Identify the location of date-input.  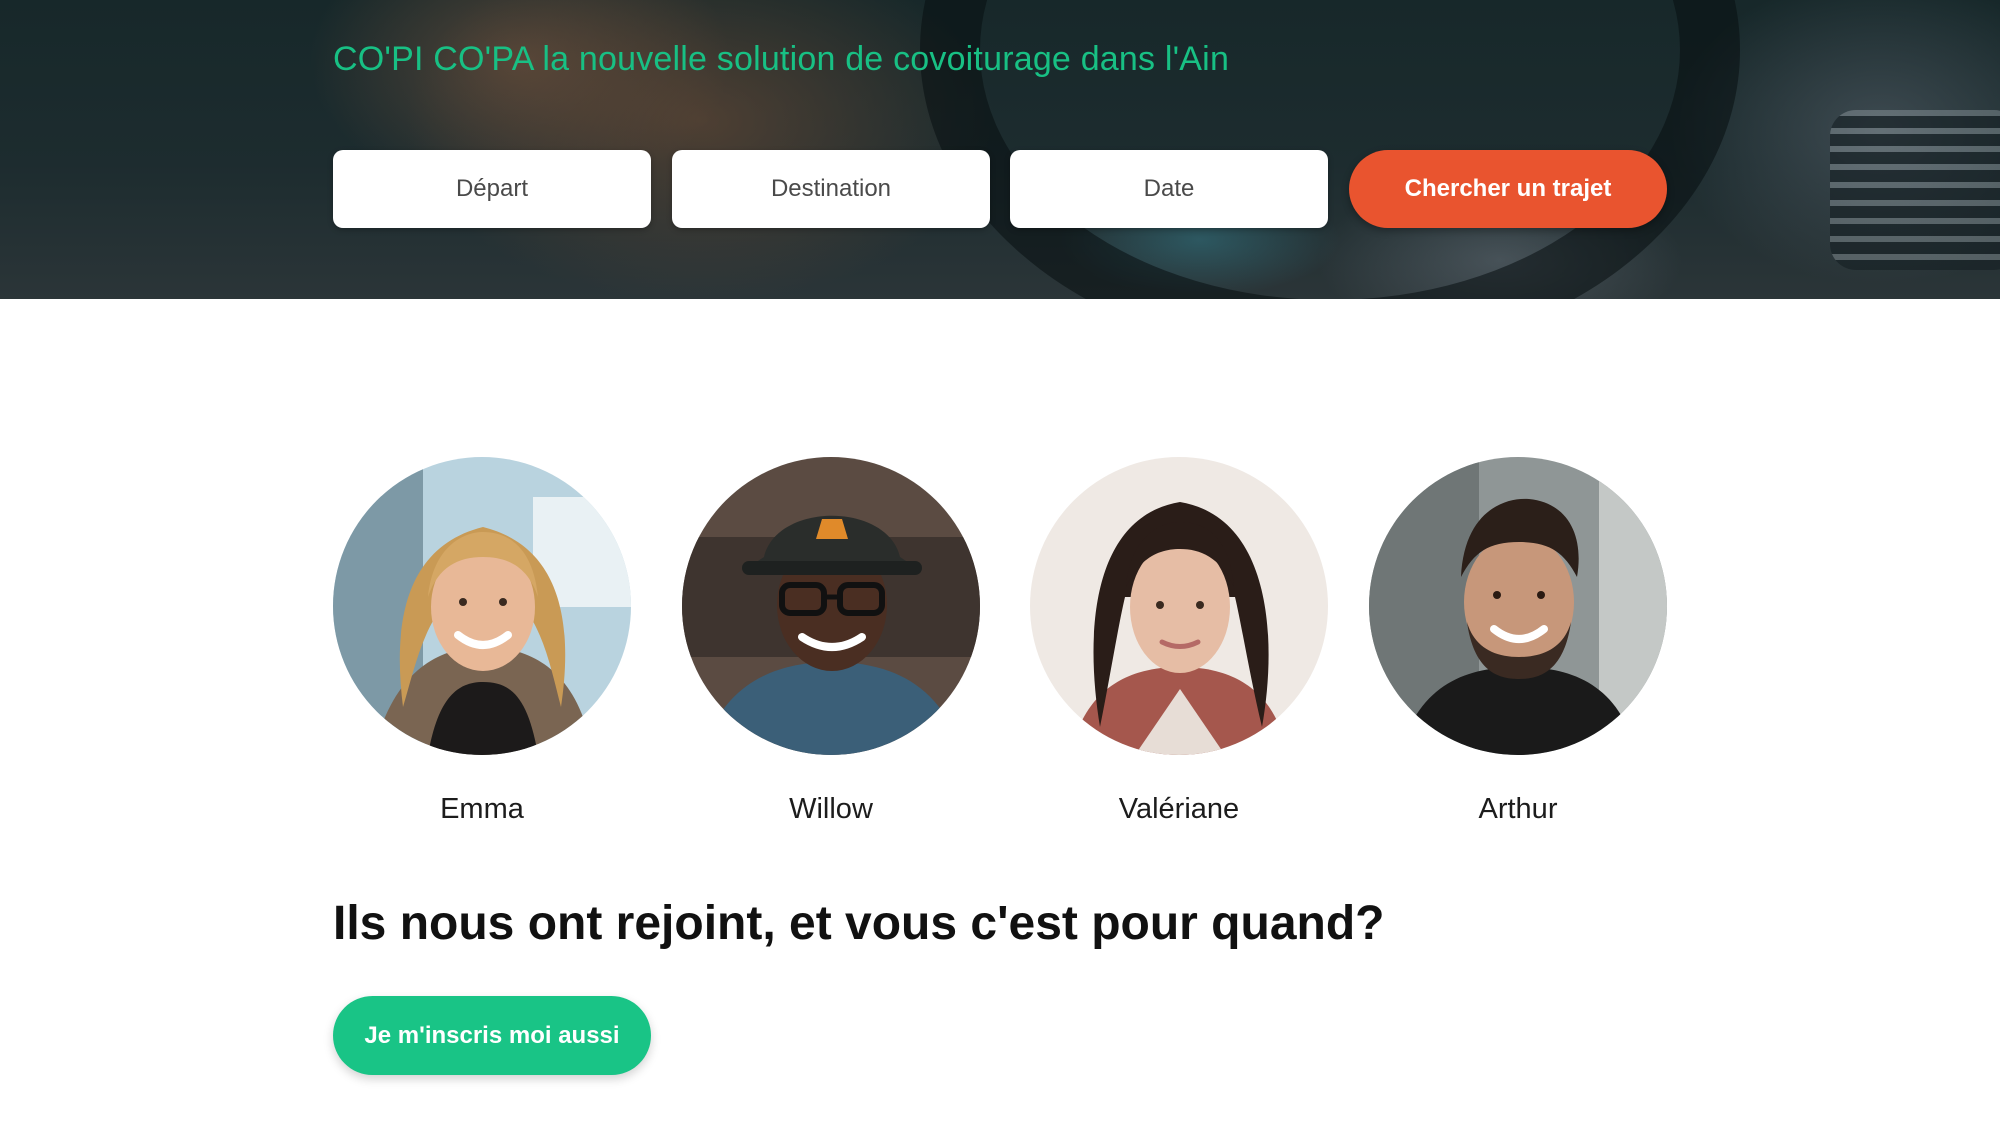
(1169, 189).